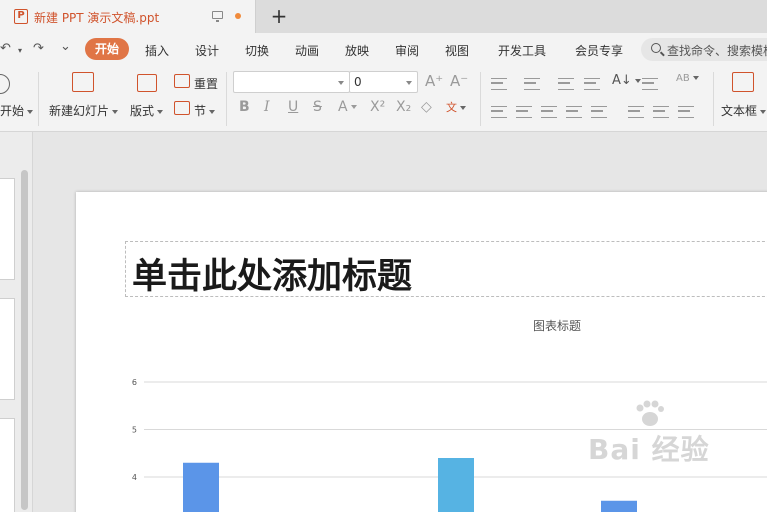  Describe the element at coordinates (650, 84) in the screenshot. I see `column-icon` at that location.